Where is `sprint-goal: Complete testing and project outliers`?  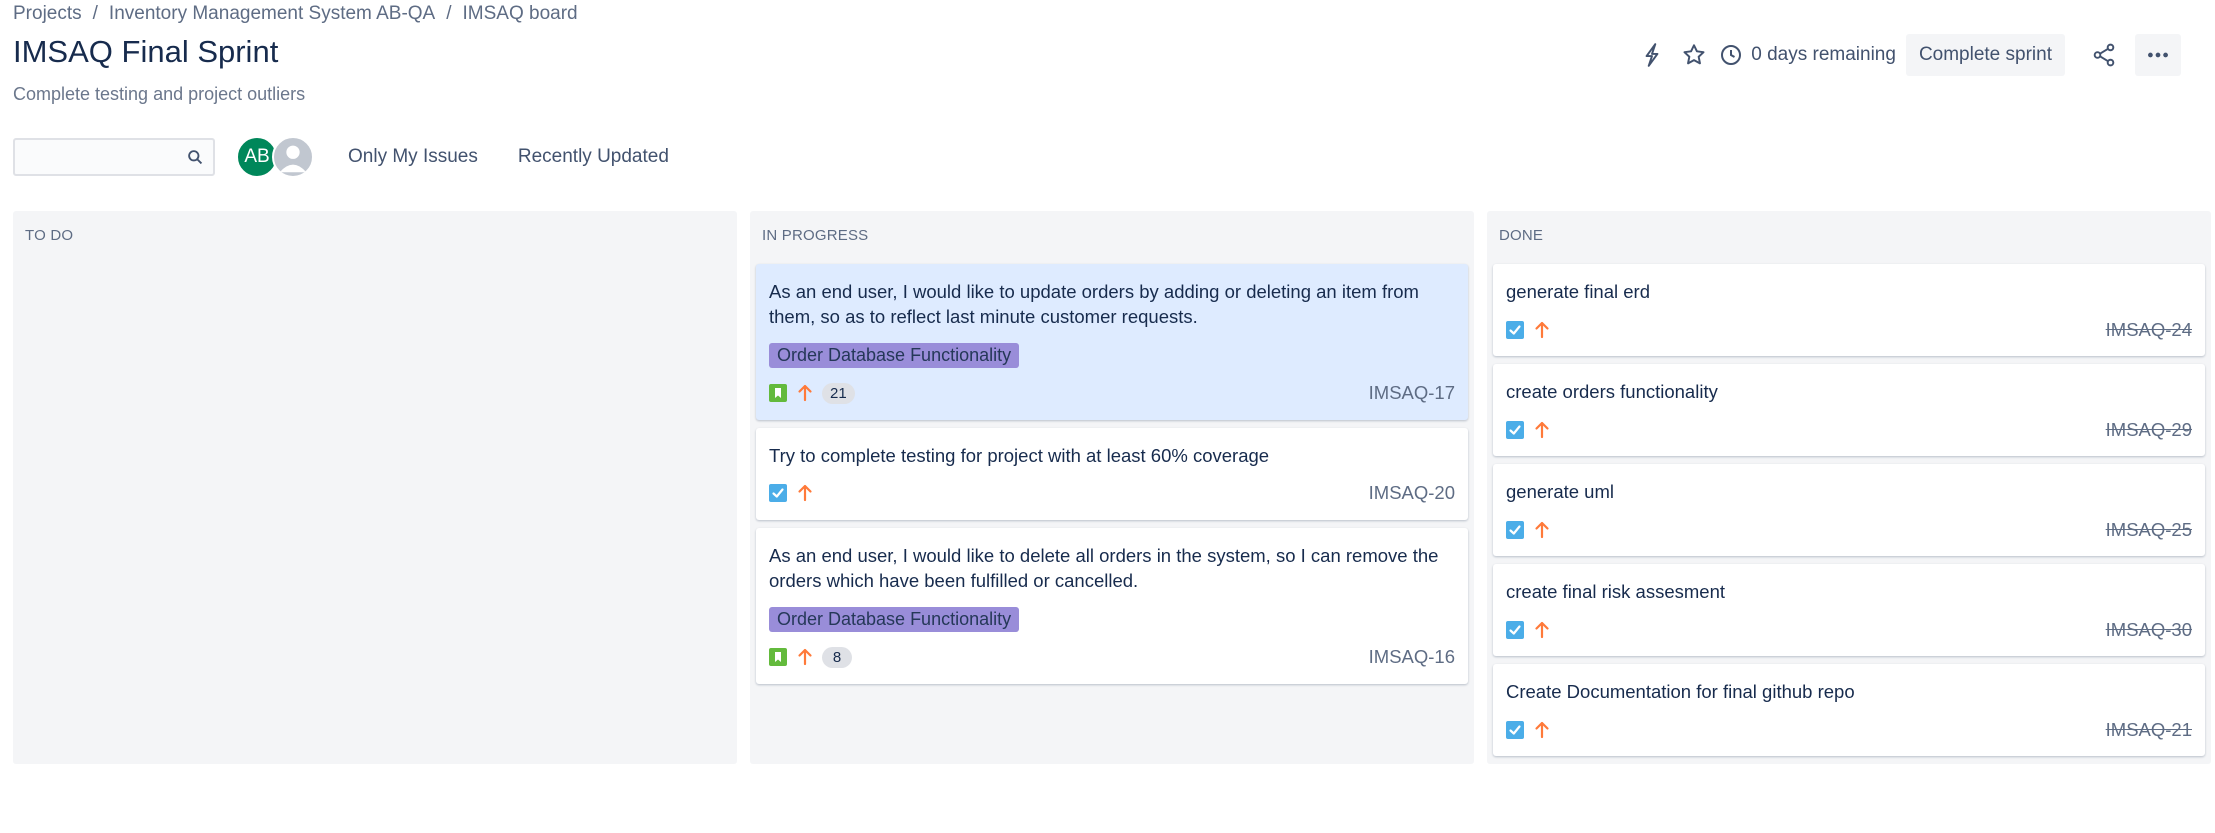
sprint-goal: Complete testing and project outliers is located at coordinates (159, 94).